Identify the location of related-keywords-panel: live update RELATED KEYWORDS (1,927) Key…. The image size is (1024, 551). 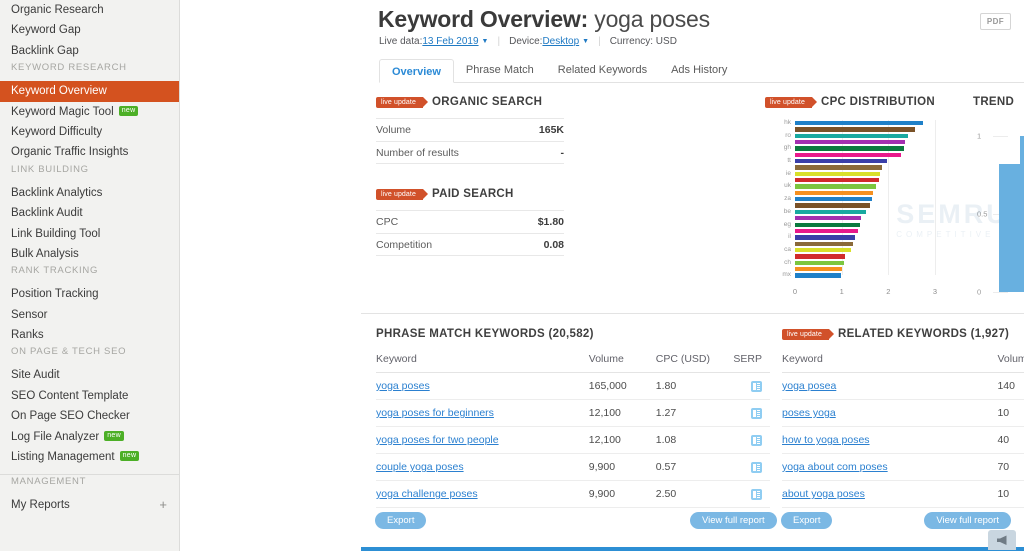
(903, 418).